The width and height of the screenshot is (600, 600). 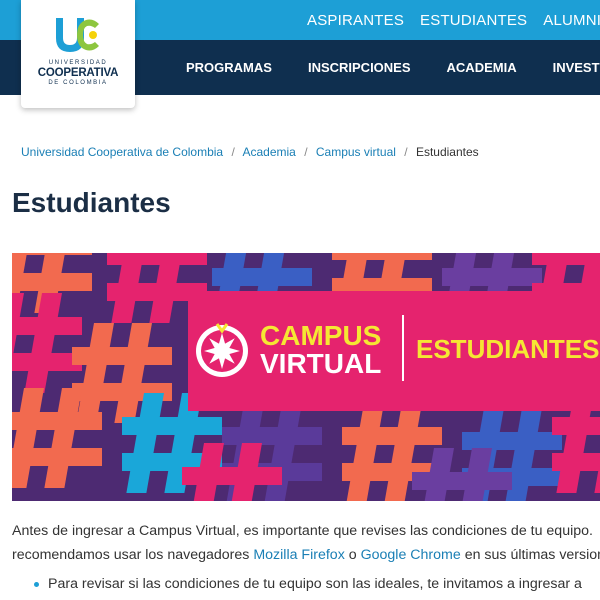 What do you see at coordinates (36, 584) in the screenshot?
I see `bullet-dot-icon` at bounding box center [36, 584].